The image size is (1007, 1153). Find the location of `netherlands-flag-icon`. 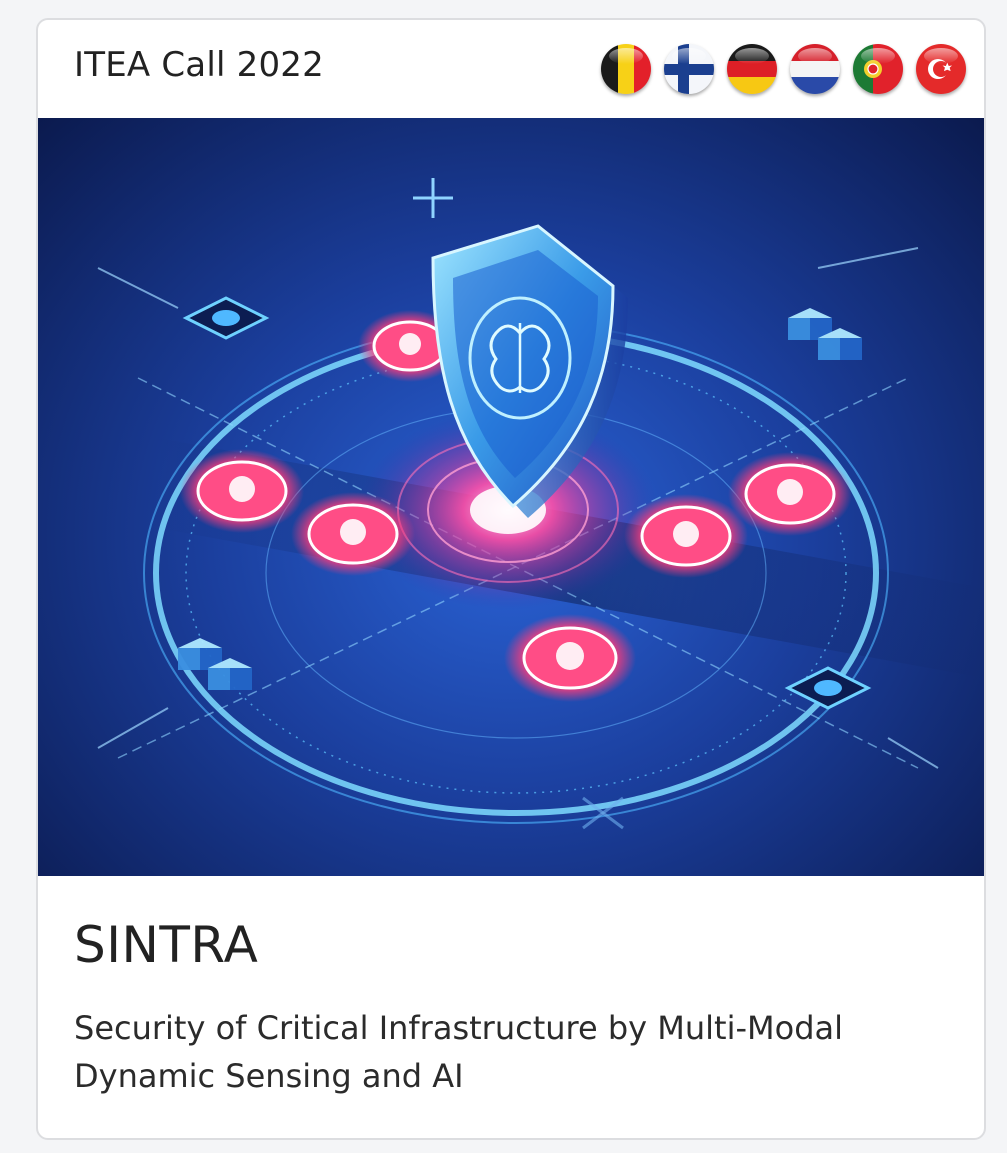

netherlands-flag-icon is located at coordinates (815, 69).